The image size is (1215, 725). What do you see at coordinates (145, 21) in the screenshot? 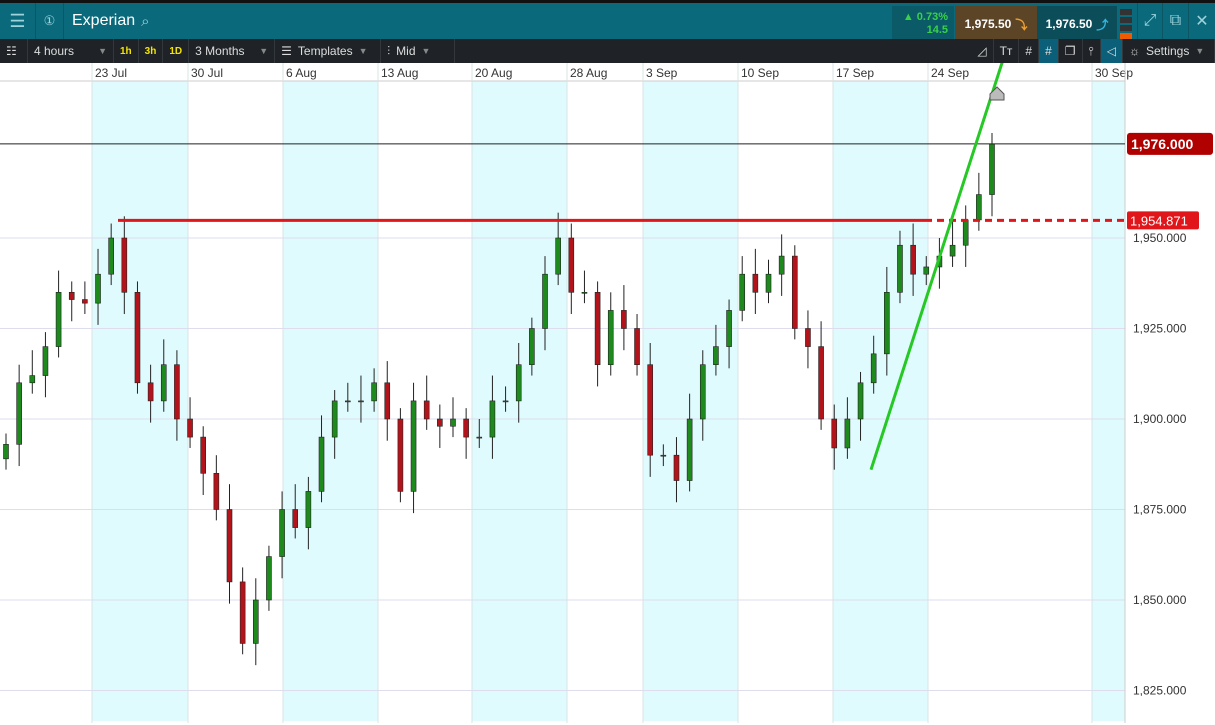
I see `search-icon: ⌕` at bounding box center [145, 21].